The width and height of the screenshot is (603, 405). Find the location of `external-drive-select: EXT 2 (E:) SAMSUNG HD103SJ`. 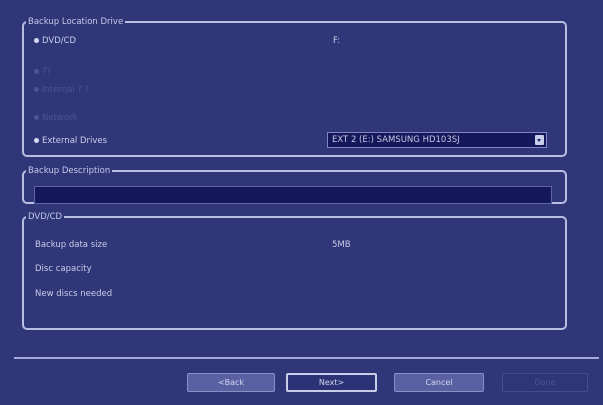

external-drive-select: EXT 2 (E:) SAMSUNG HD103SJ is located at coordinates (437, 140).